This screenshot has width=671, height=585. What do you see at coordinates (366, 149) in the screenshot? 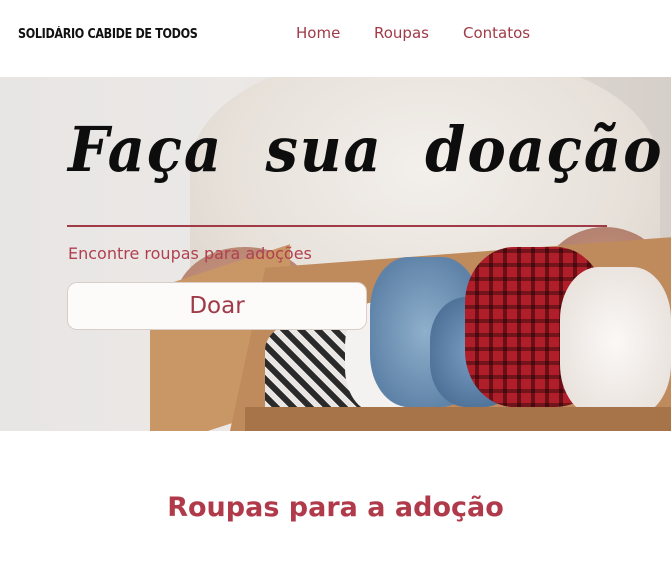
I see `hero-title: Faça sua doação` at bounding box center [366, 149].